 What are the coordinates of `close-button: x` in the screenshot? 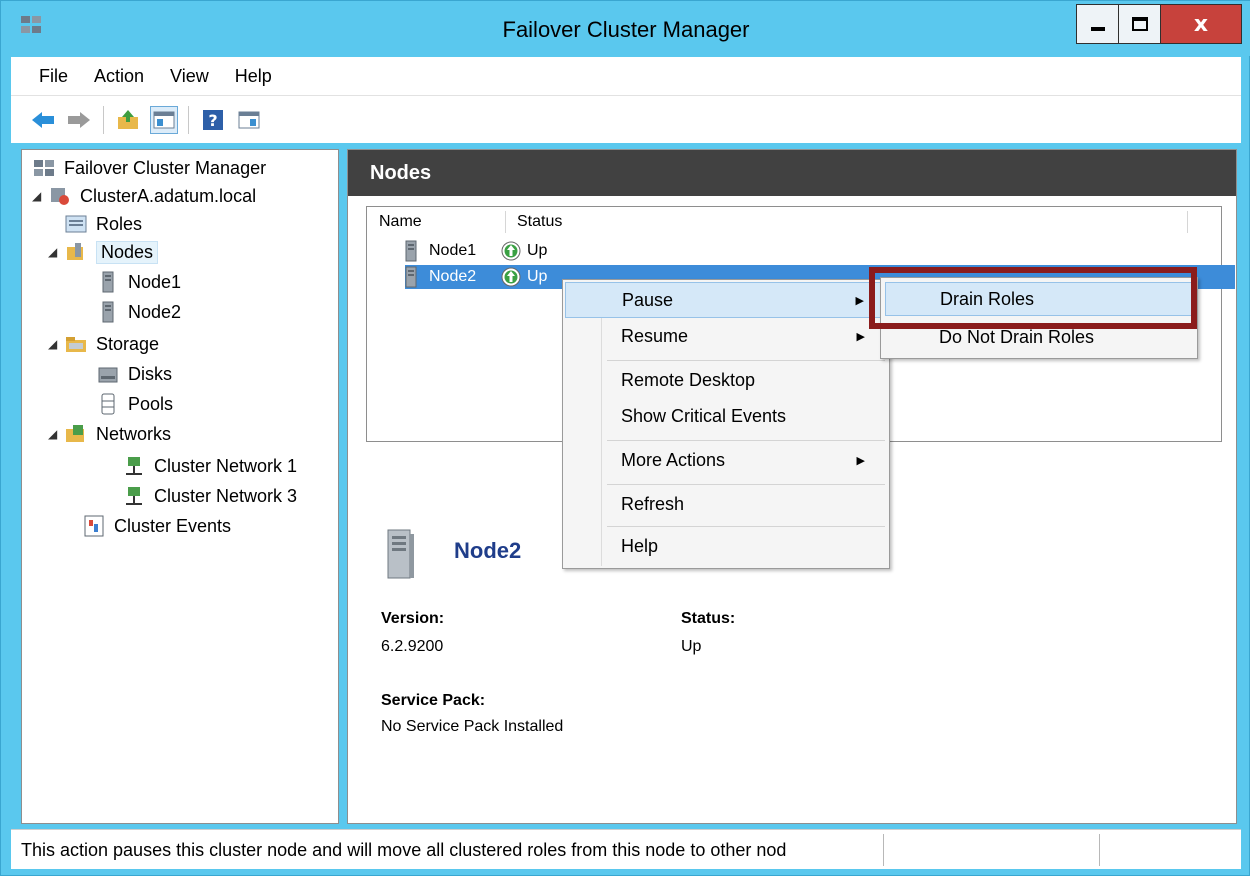 It's located at (1201, 24).